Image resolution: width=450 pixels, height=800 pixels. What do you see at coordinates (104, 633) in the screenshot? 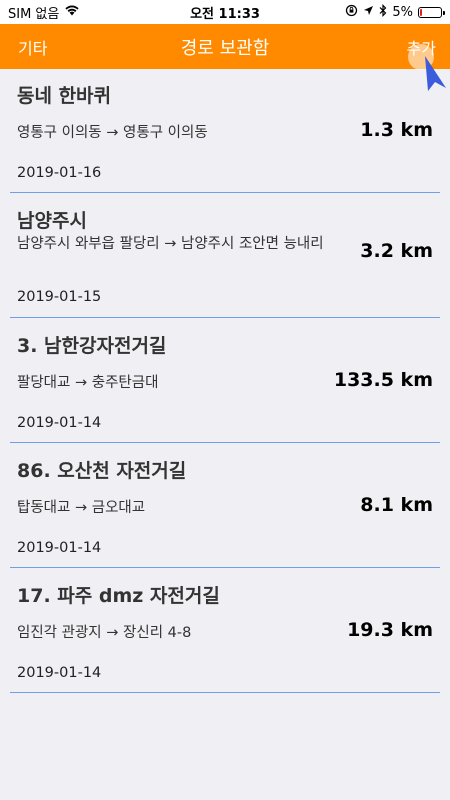
I see `route-path: 임진각 관광지 → 장신리 4-8` at bounding box center [104, 633].